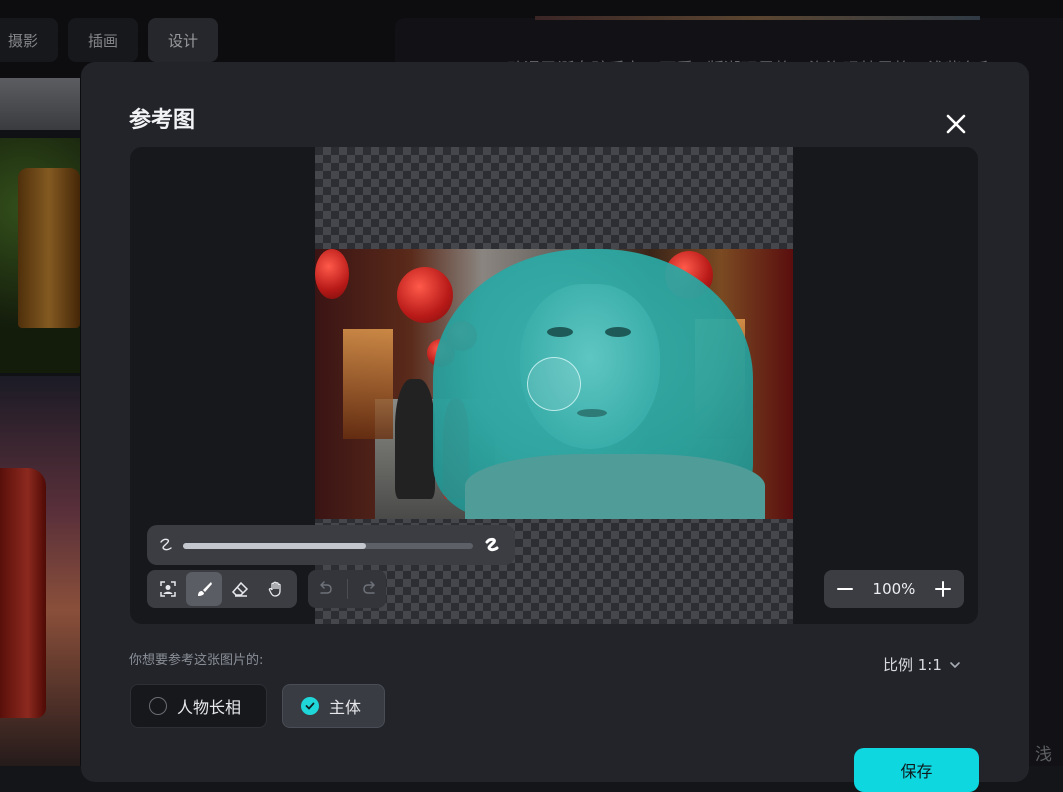  I want to click on passerby, so click(415, 439).